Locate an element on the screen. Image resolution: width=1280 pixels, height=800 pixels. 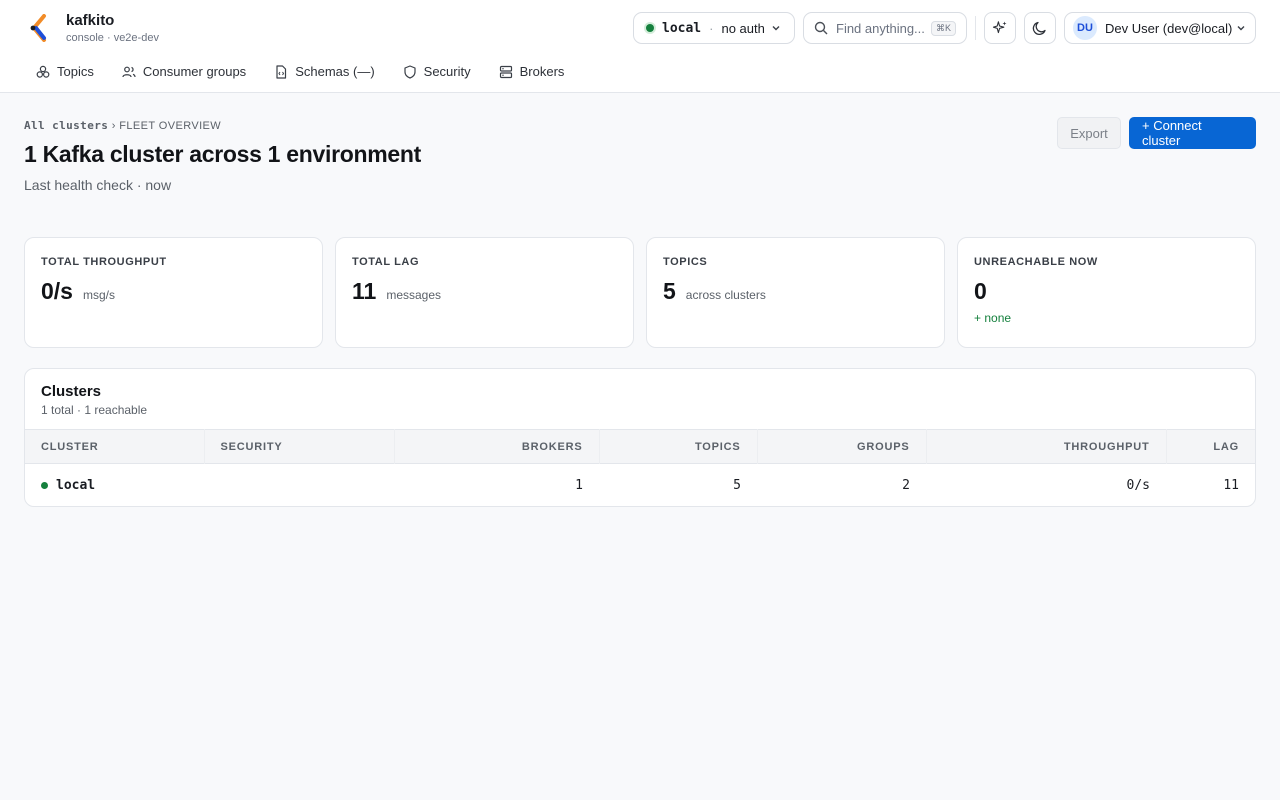
page-subtitle: Last health check · now is located at coordinates (98, 185).